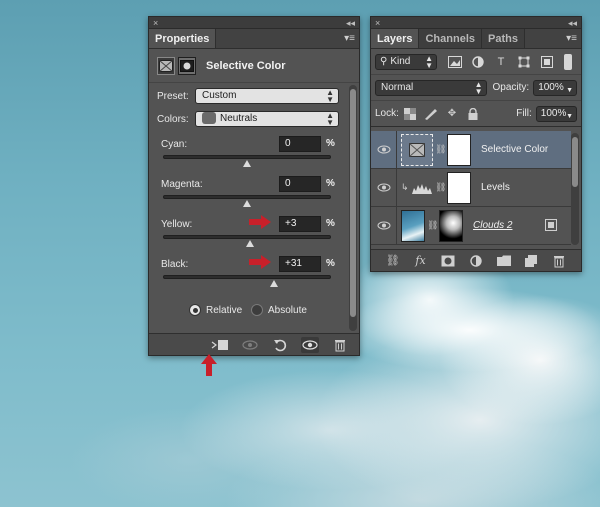  I want to click on lock-position-icon: ✥, so click(452, 114).